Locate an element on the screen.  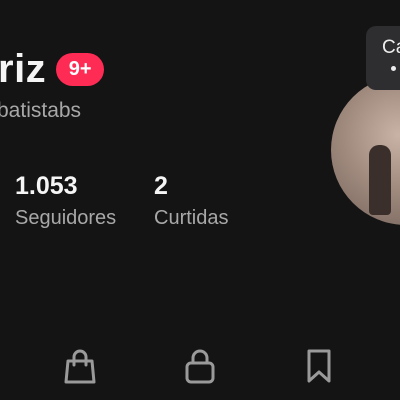
tooltip-dot is located at coordinates (393, 68).